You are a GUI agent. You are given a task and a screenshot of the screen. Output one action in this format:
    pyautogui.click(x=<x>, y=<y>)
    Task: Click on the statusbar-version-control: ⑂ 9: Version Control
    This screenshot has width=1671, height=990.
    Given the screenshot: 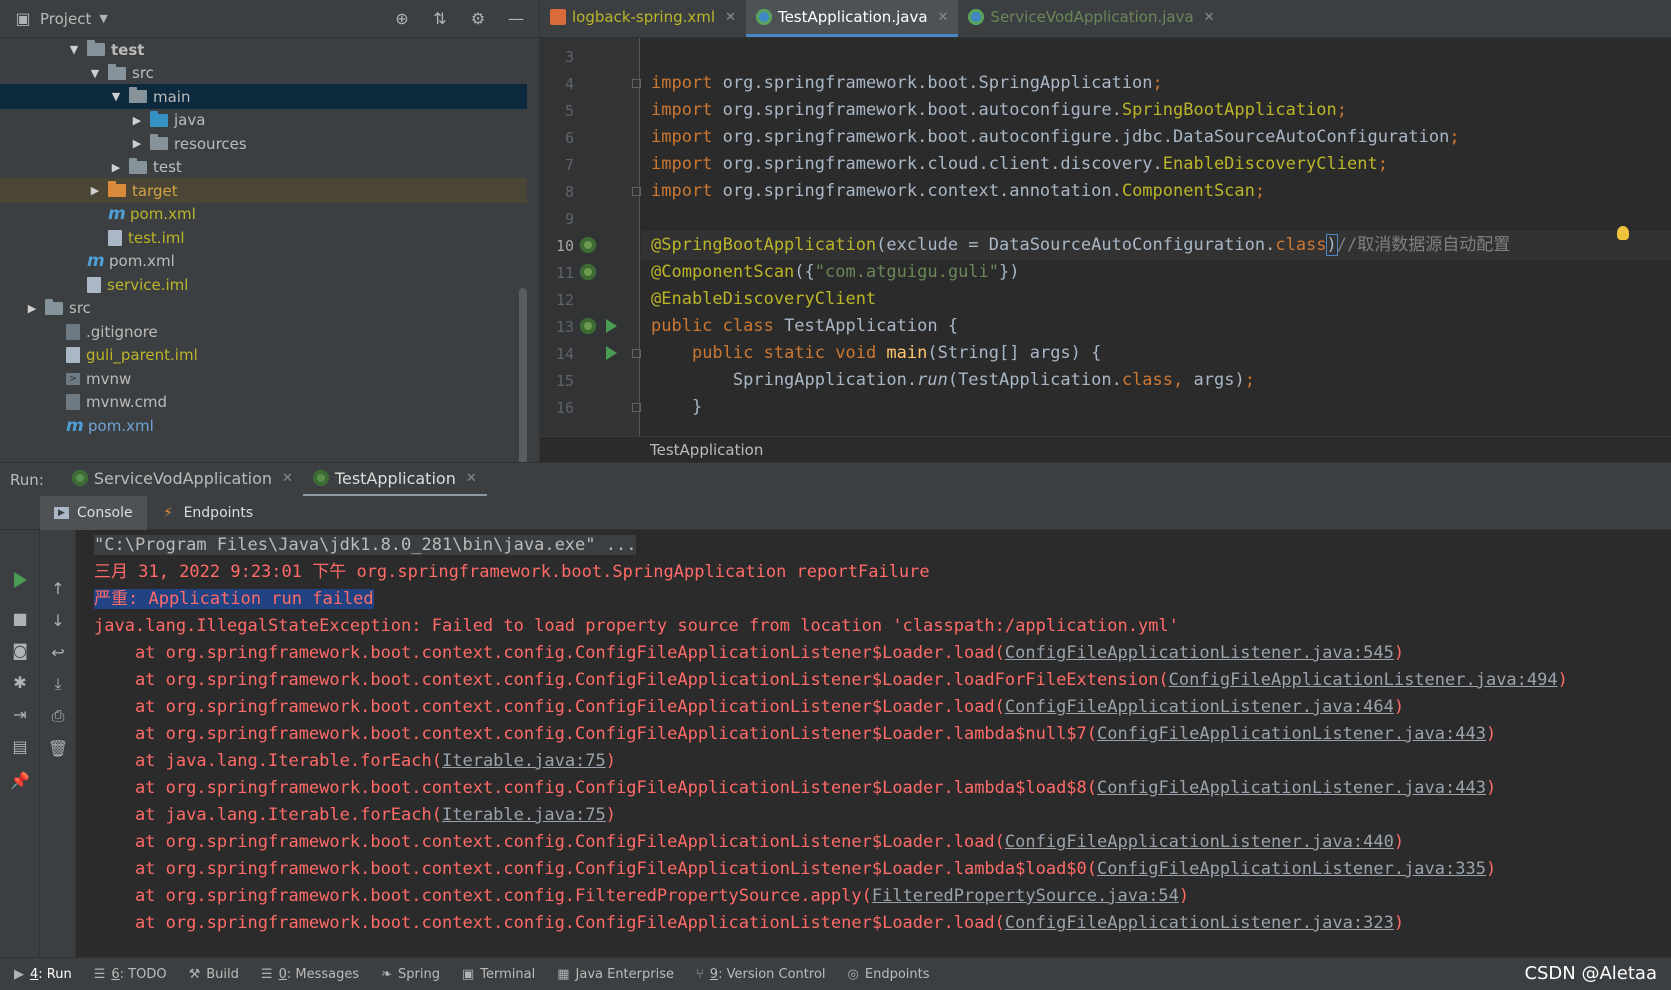 What is the action you would take?
    pyautogui.click(x=761, y=974)
    